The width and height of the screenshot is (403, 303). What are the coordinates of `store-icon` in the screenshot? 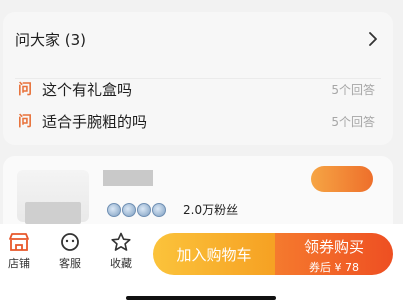 It's located at (19, 242).